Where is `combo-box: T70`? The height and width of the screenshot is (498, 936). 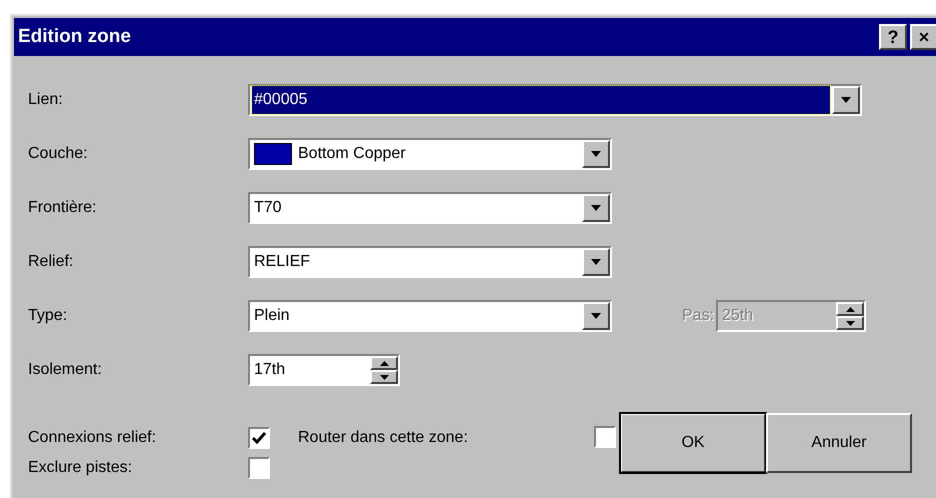
combo-box: T70 is located at coordinates (430, 208).